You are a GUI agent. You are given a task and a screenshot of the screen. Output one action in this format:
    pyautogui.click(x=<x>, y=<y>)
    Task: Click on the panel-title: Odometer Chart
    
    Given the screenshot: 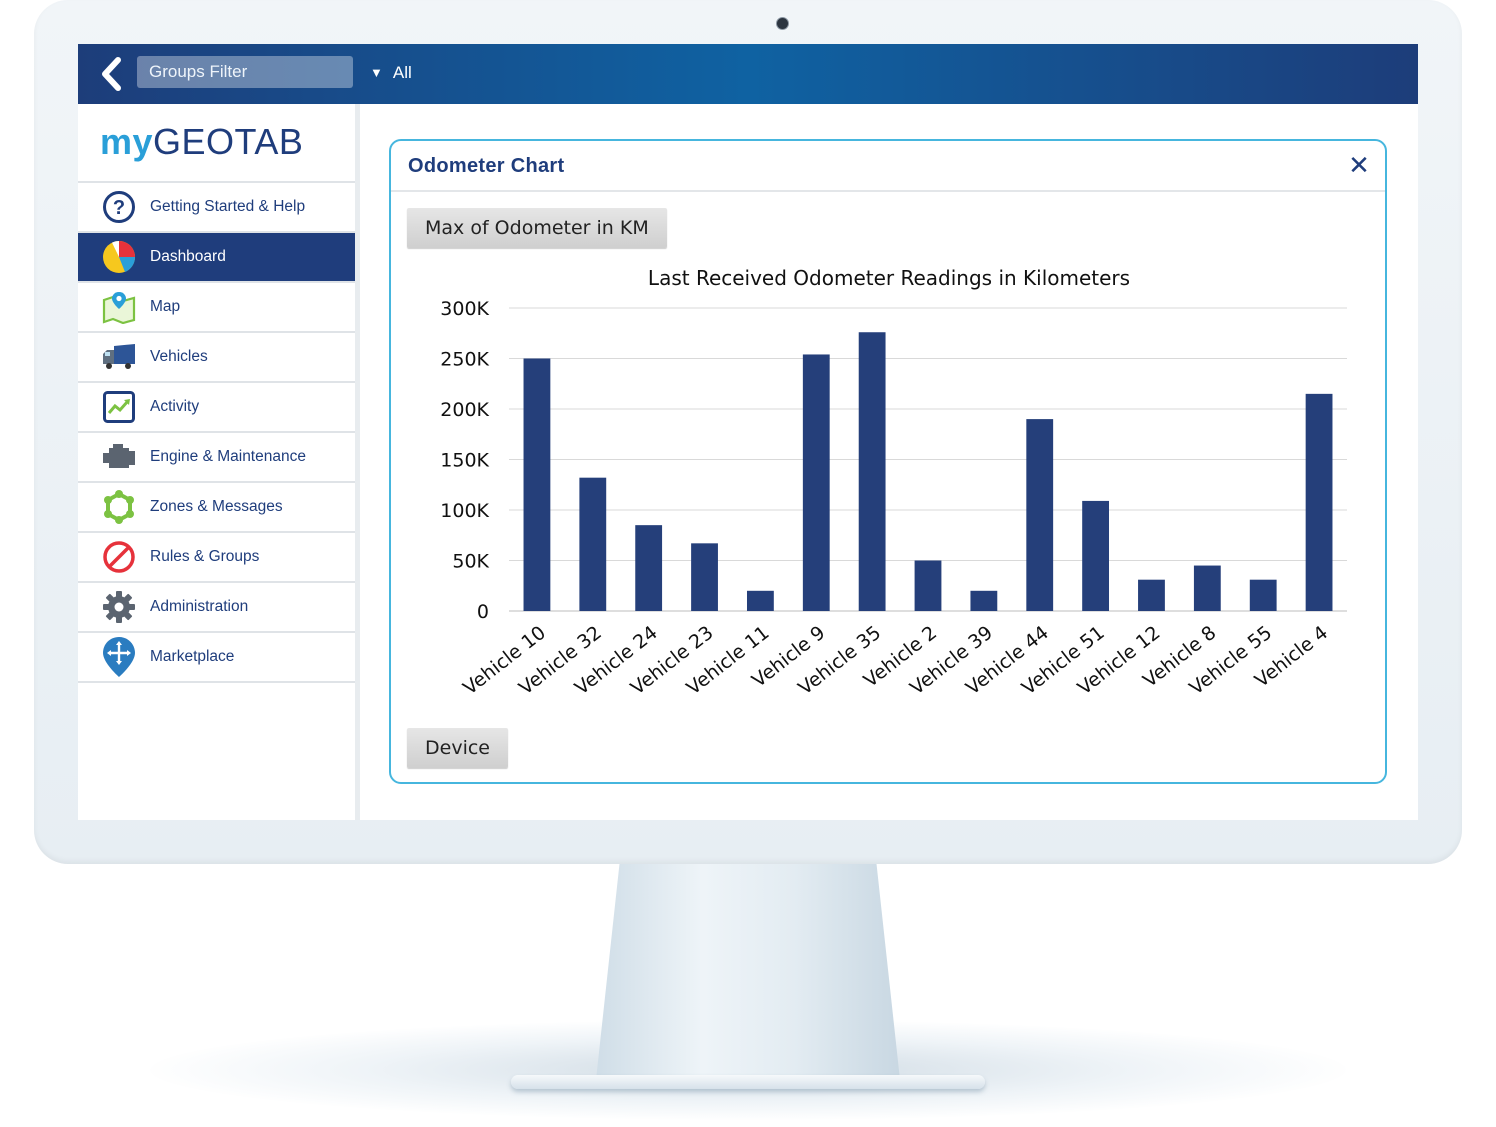 What is the action you would take?
    pyautogui.click(x=486, y=166)
    